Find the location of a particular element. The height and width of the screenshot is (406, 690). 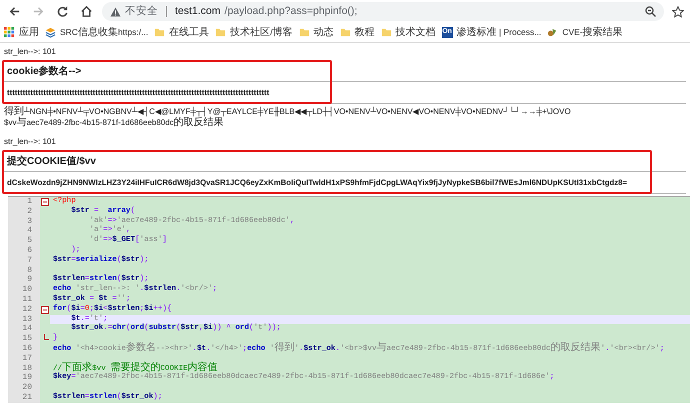

warning-icon is located at coordinates (115, 11).